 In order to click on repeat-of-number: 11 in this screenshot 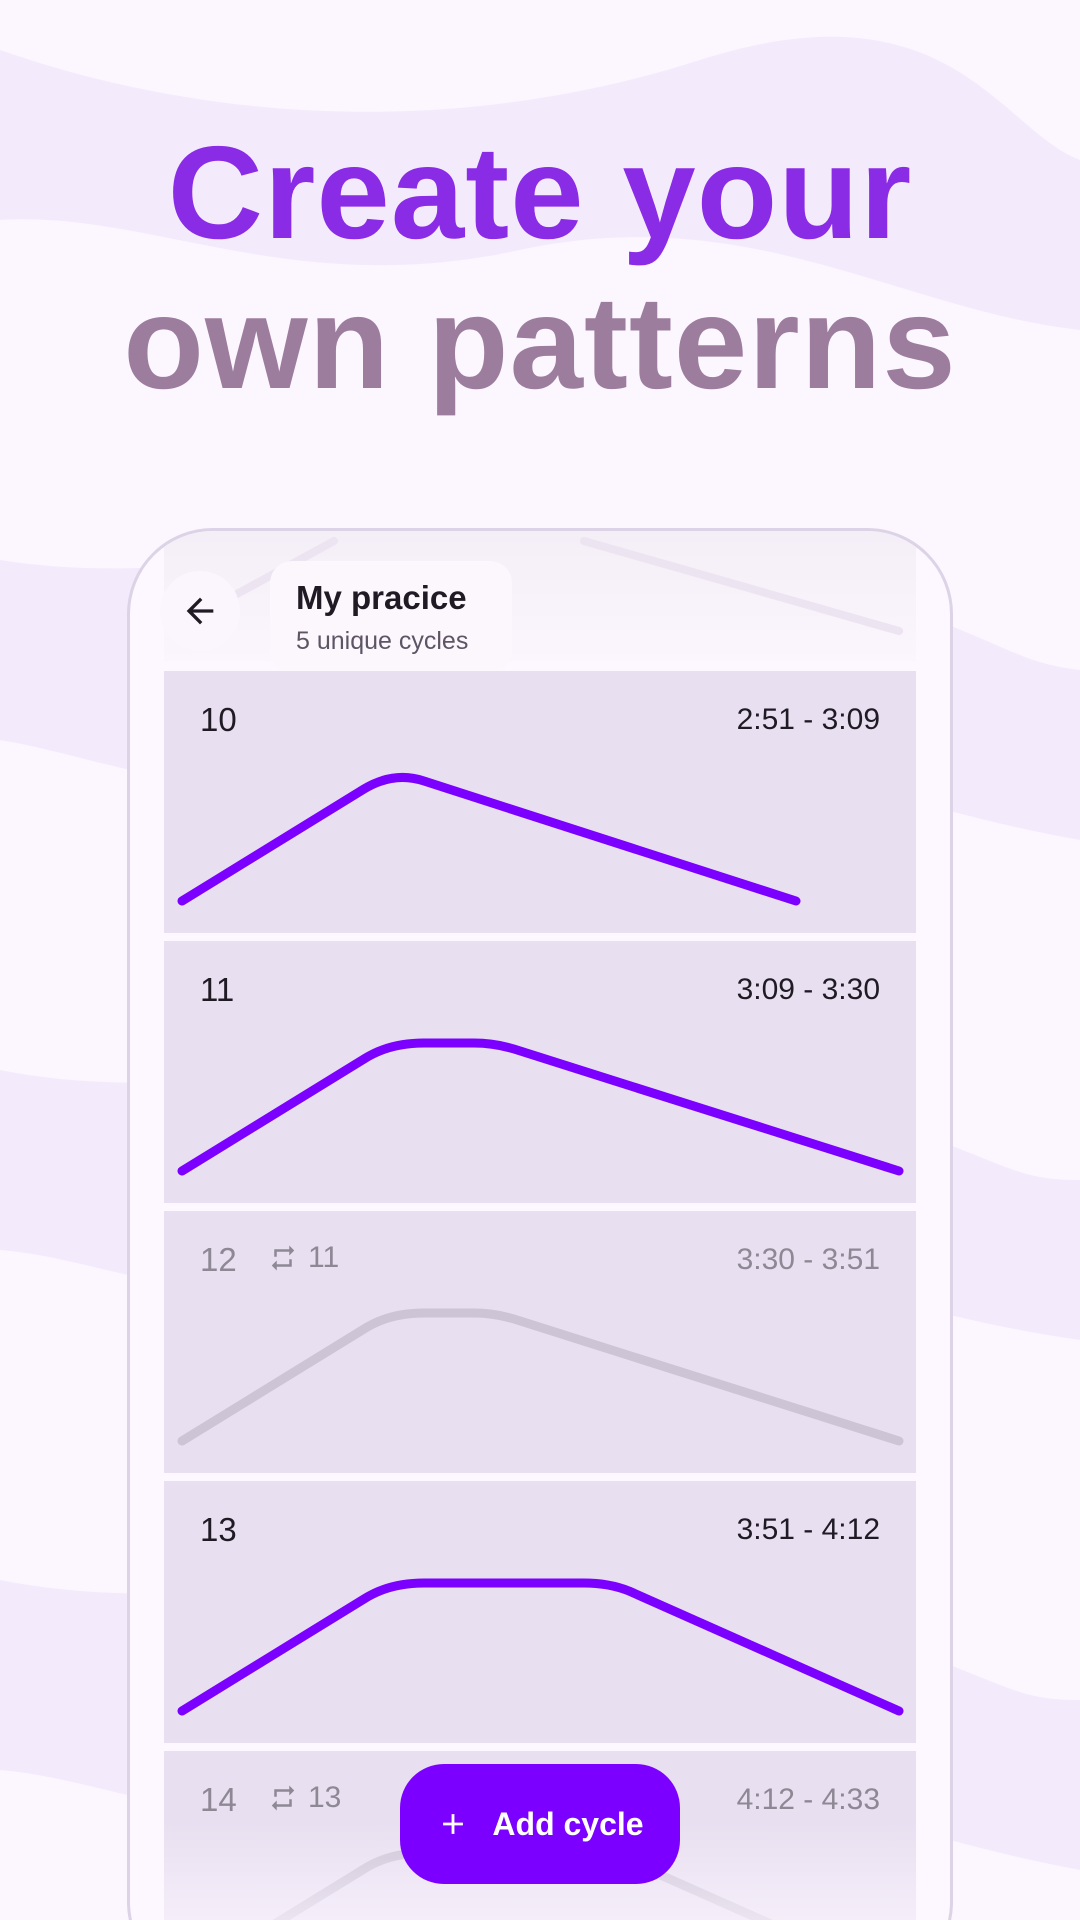, I will do `click(324, 1257)`.